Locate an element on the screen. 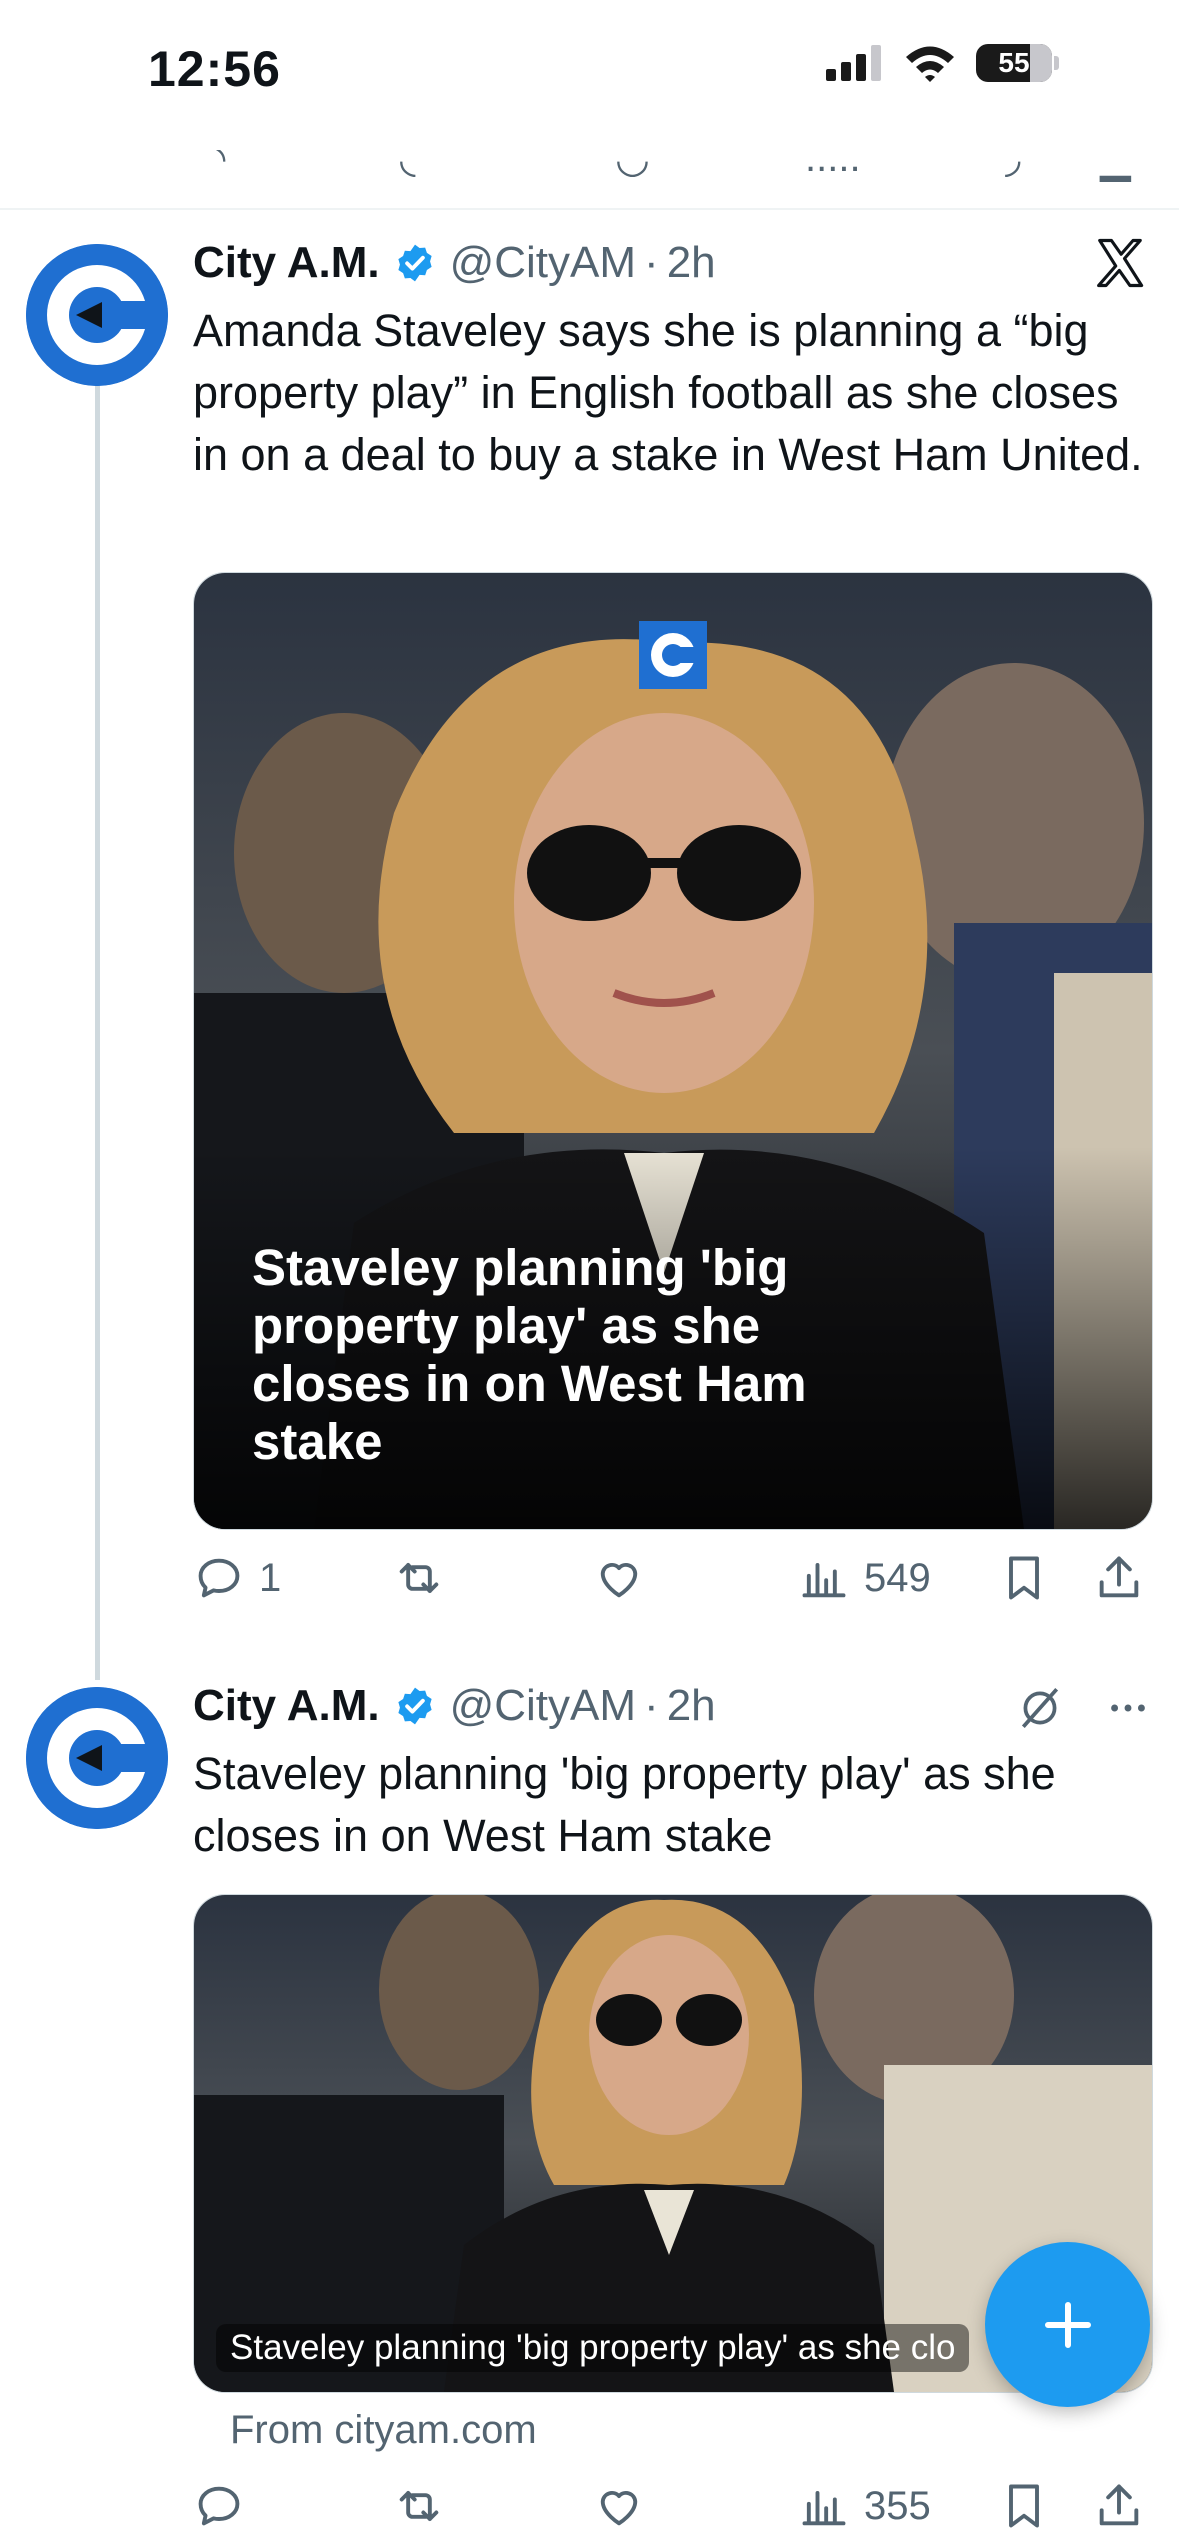 The height and width of the screenshot is (2540, 1179). views-button: 355 is located at coordinates (864, 2506).